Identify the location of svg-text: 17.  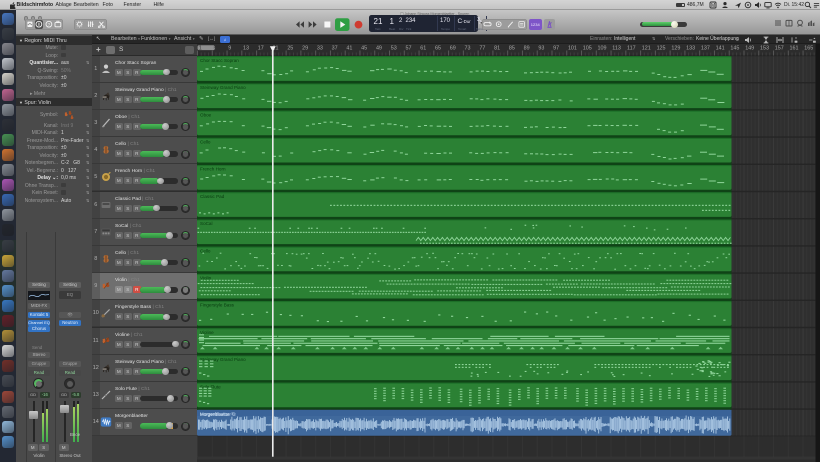
(261, 48).